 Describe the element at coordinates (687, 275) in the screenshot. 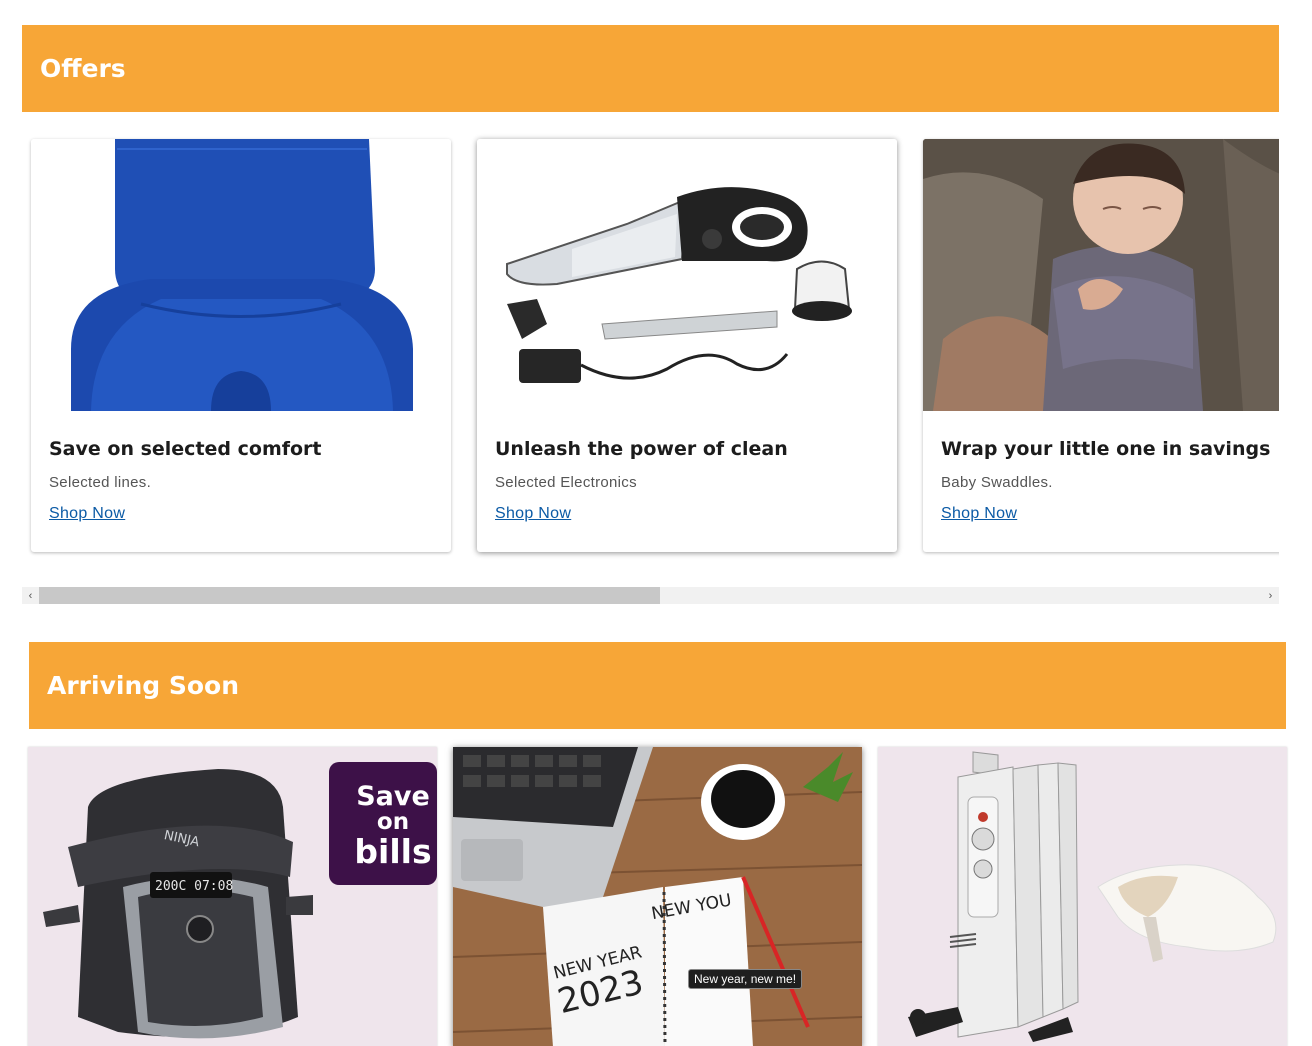

I see `handheld-vacuum-image` at that location.